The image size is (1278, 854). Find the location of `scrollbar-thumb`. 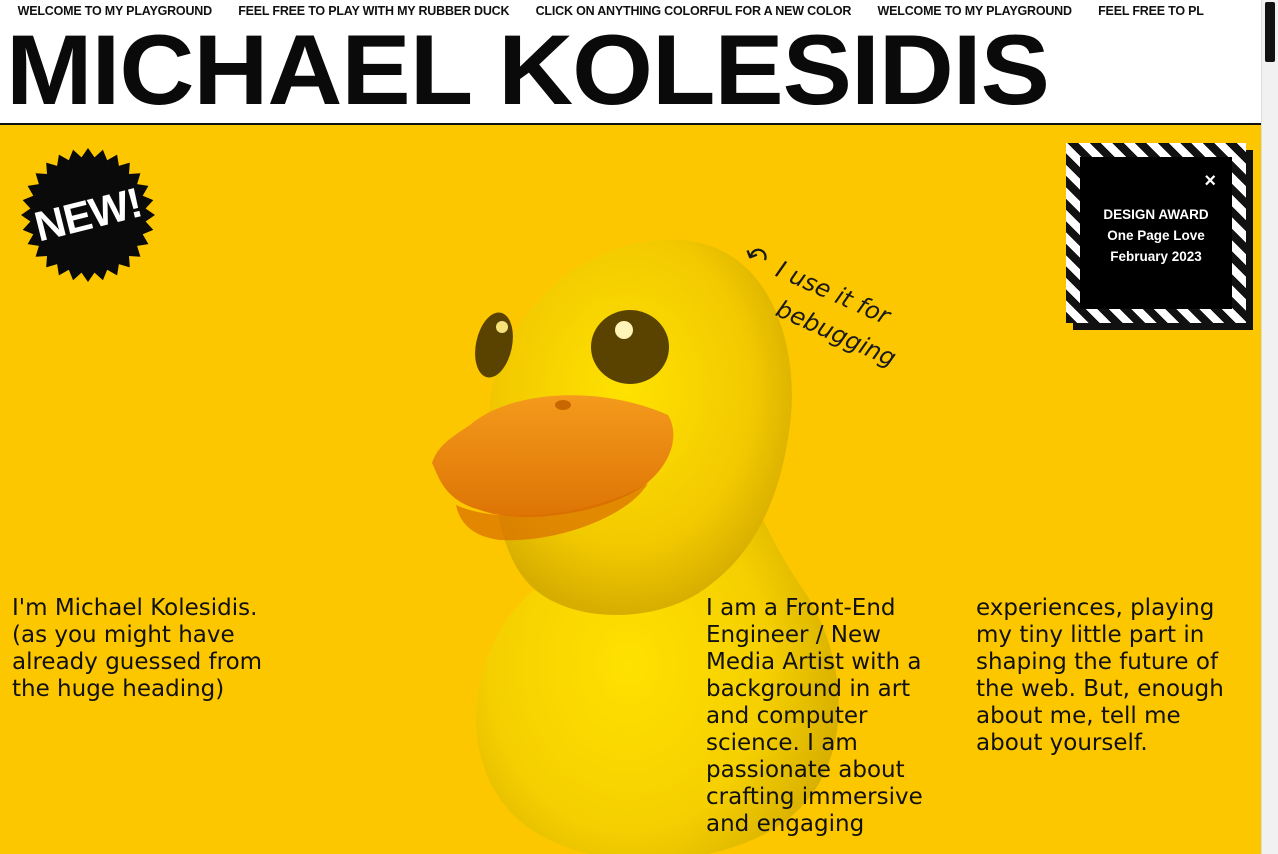

scrollbar-thumb is located at coordinates (1270, 32).